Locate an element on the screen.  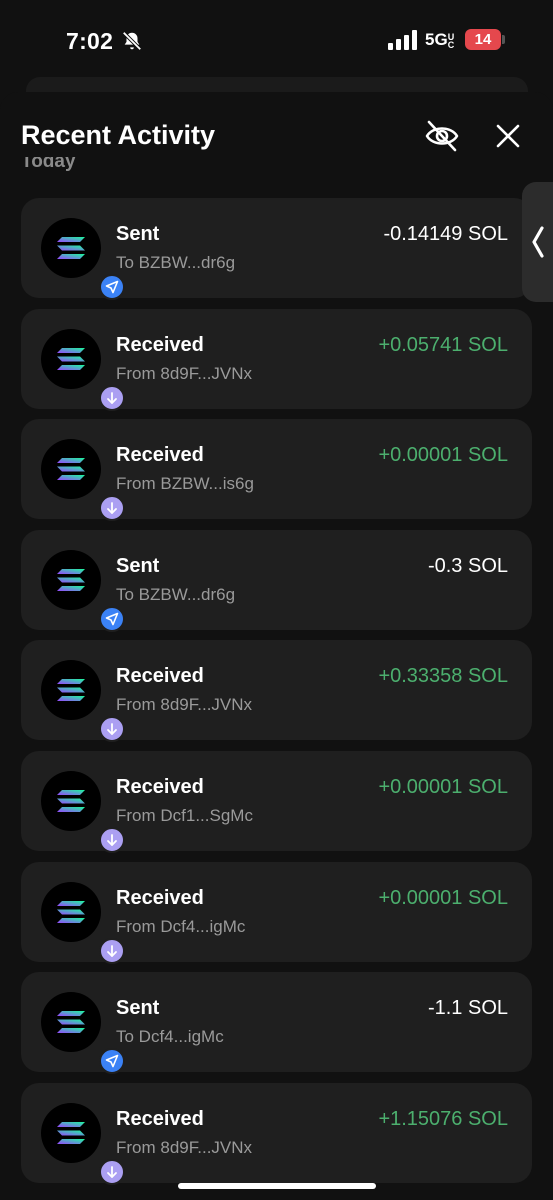
status-bar: 7:02 5GUC 14 is located at coordinates (276, 40).